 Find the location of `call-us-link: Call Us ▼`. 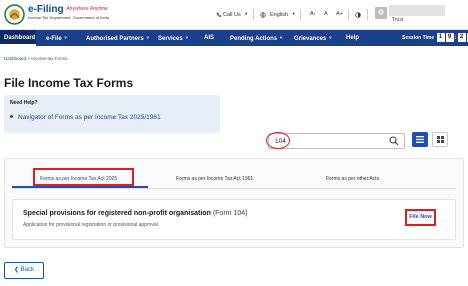

call-us-link: Call Us ▼ is located at coordinates (235, 14).